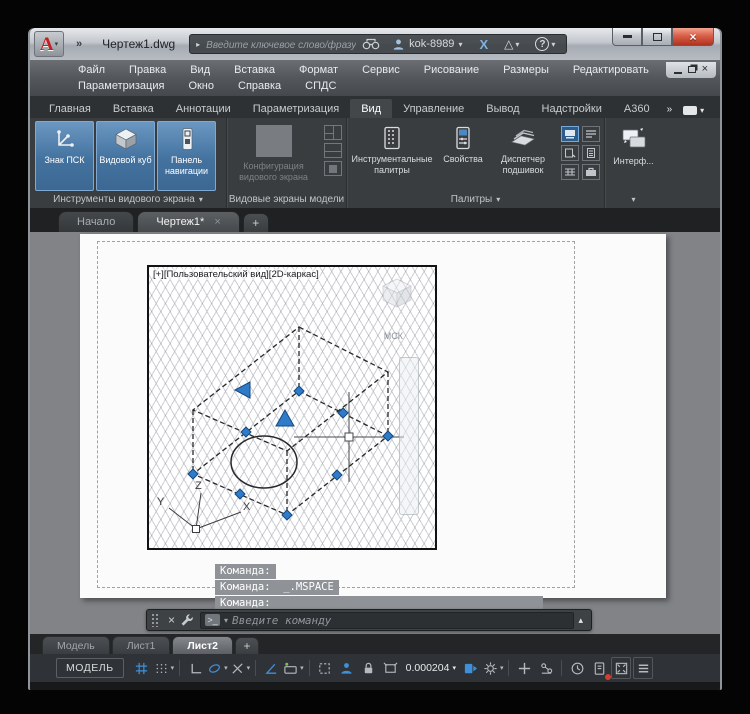 The width and height of the screenshot is (750, 714). What do you see at coordinates (637, 108) in the screenshot?
I see `ribbon-tab-a360: A360` at bounding box center [637, 108].